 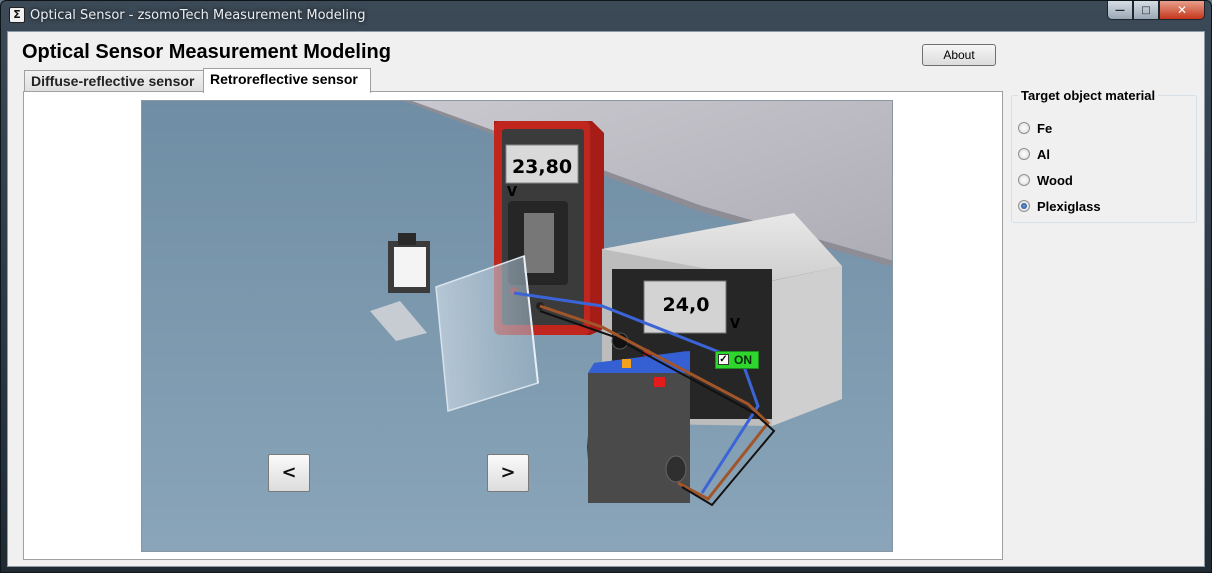 I want to click on radio-label: Al, so click(x=1043, y=154).